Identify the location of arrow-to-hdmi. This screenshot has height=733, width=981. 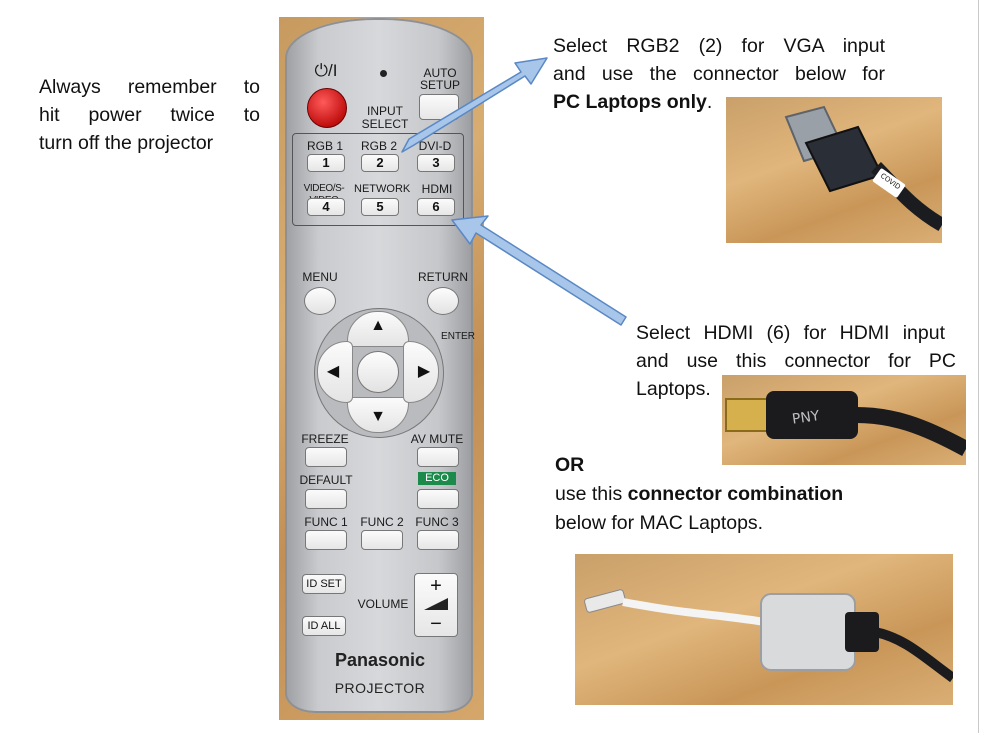
(539, 270).